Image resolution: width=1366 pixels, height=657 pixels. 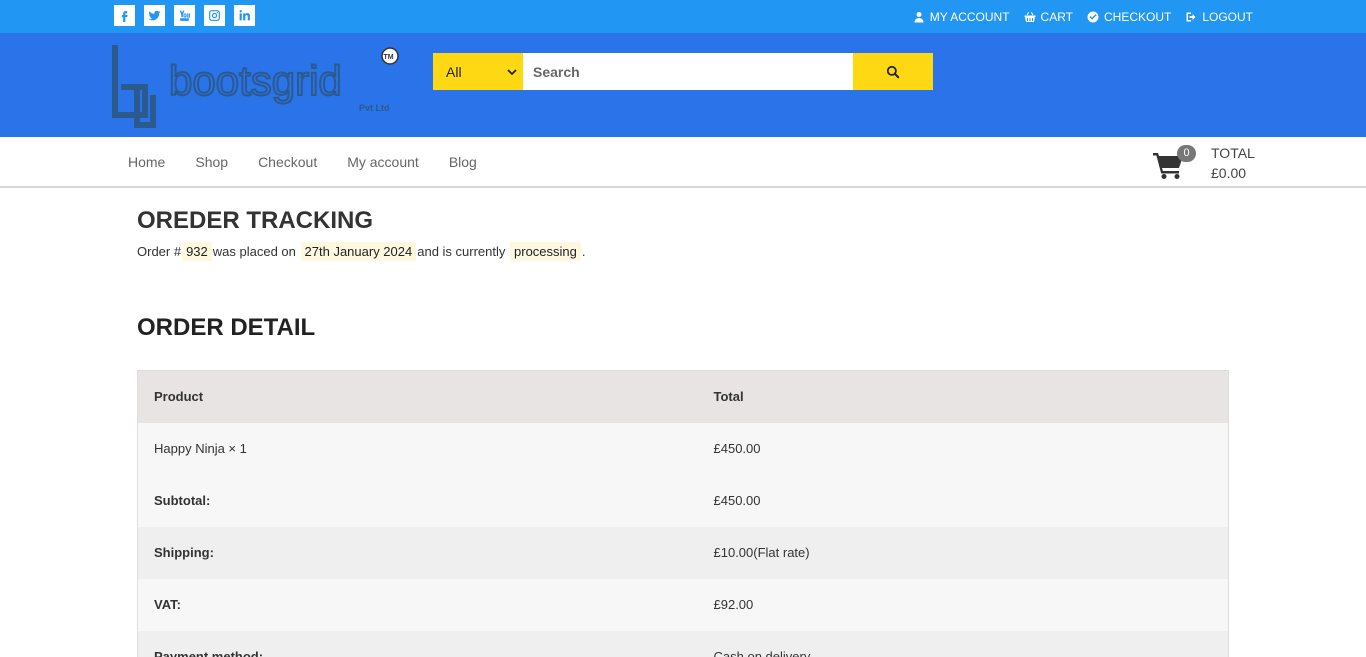 I want to click on cart-link: CART, so click(x=1048, y=17).